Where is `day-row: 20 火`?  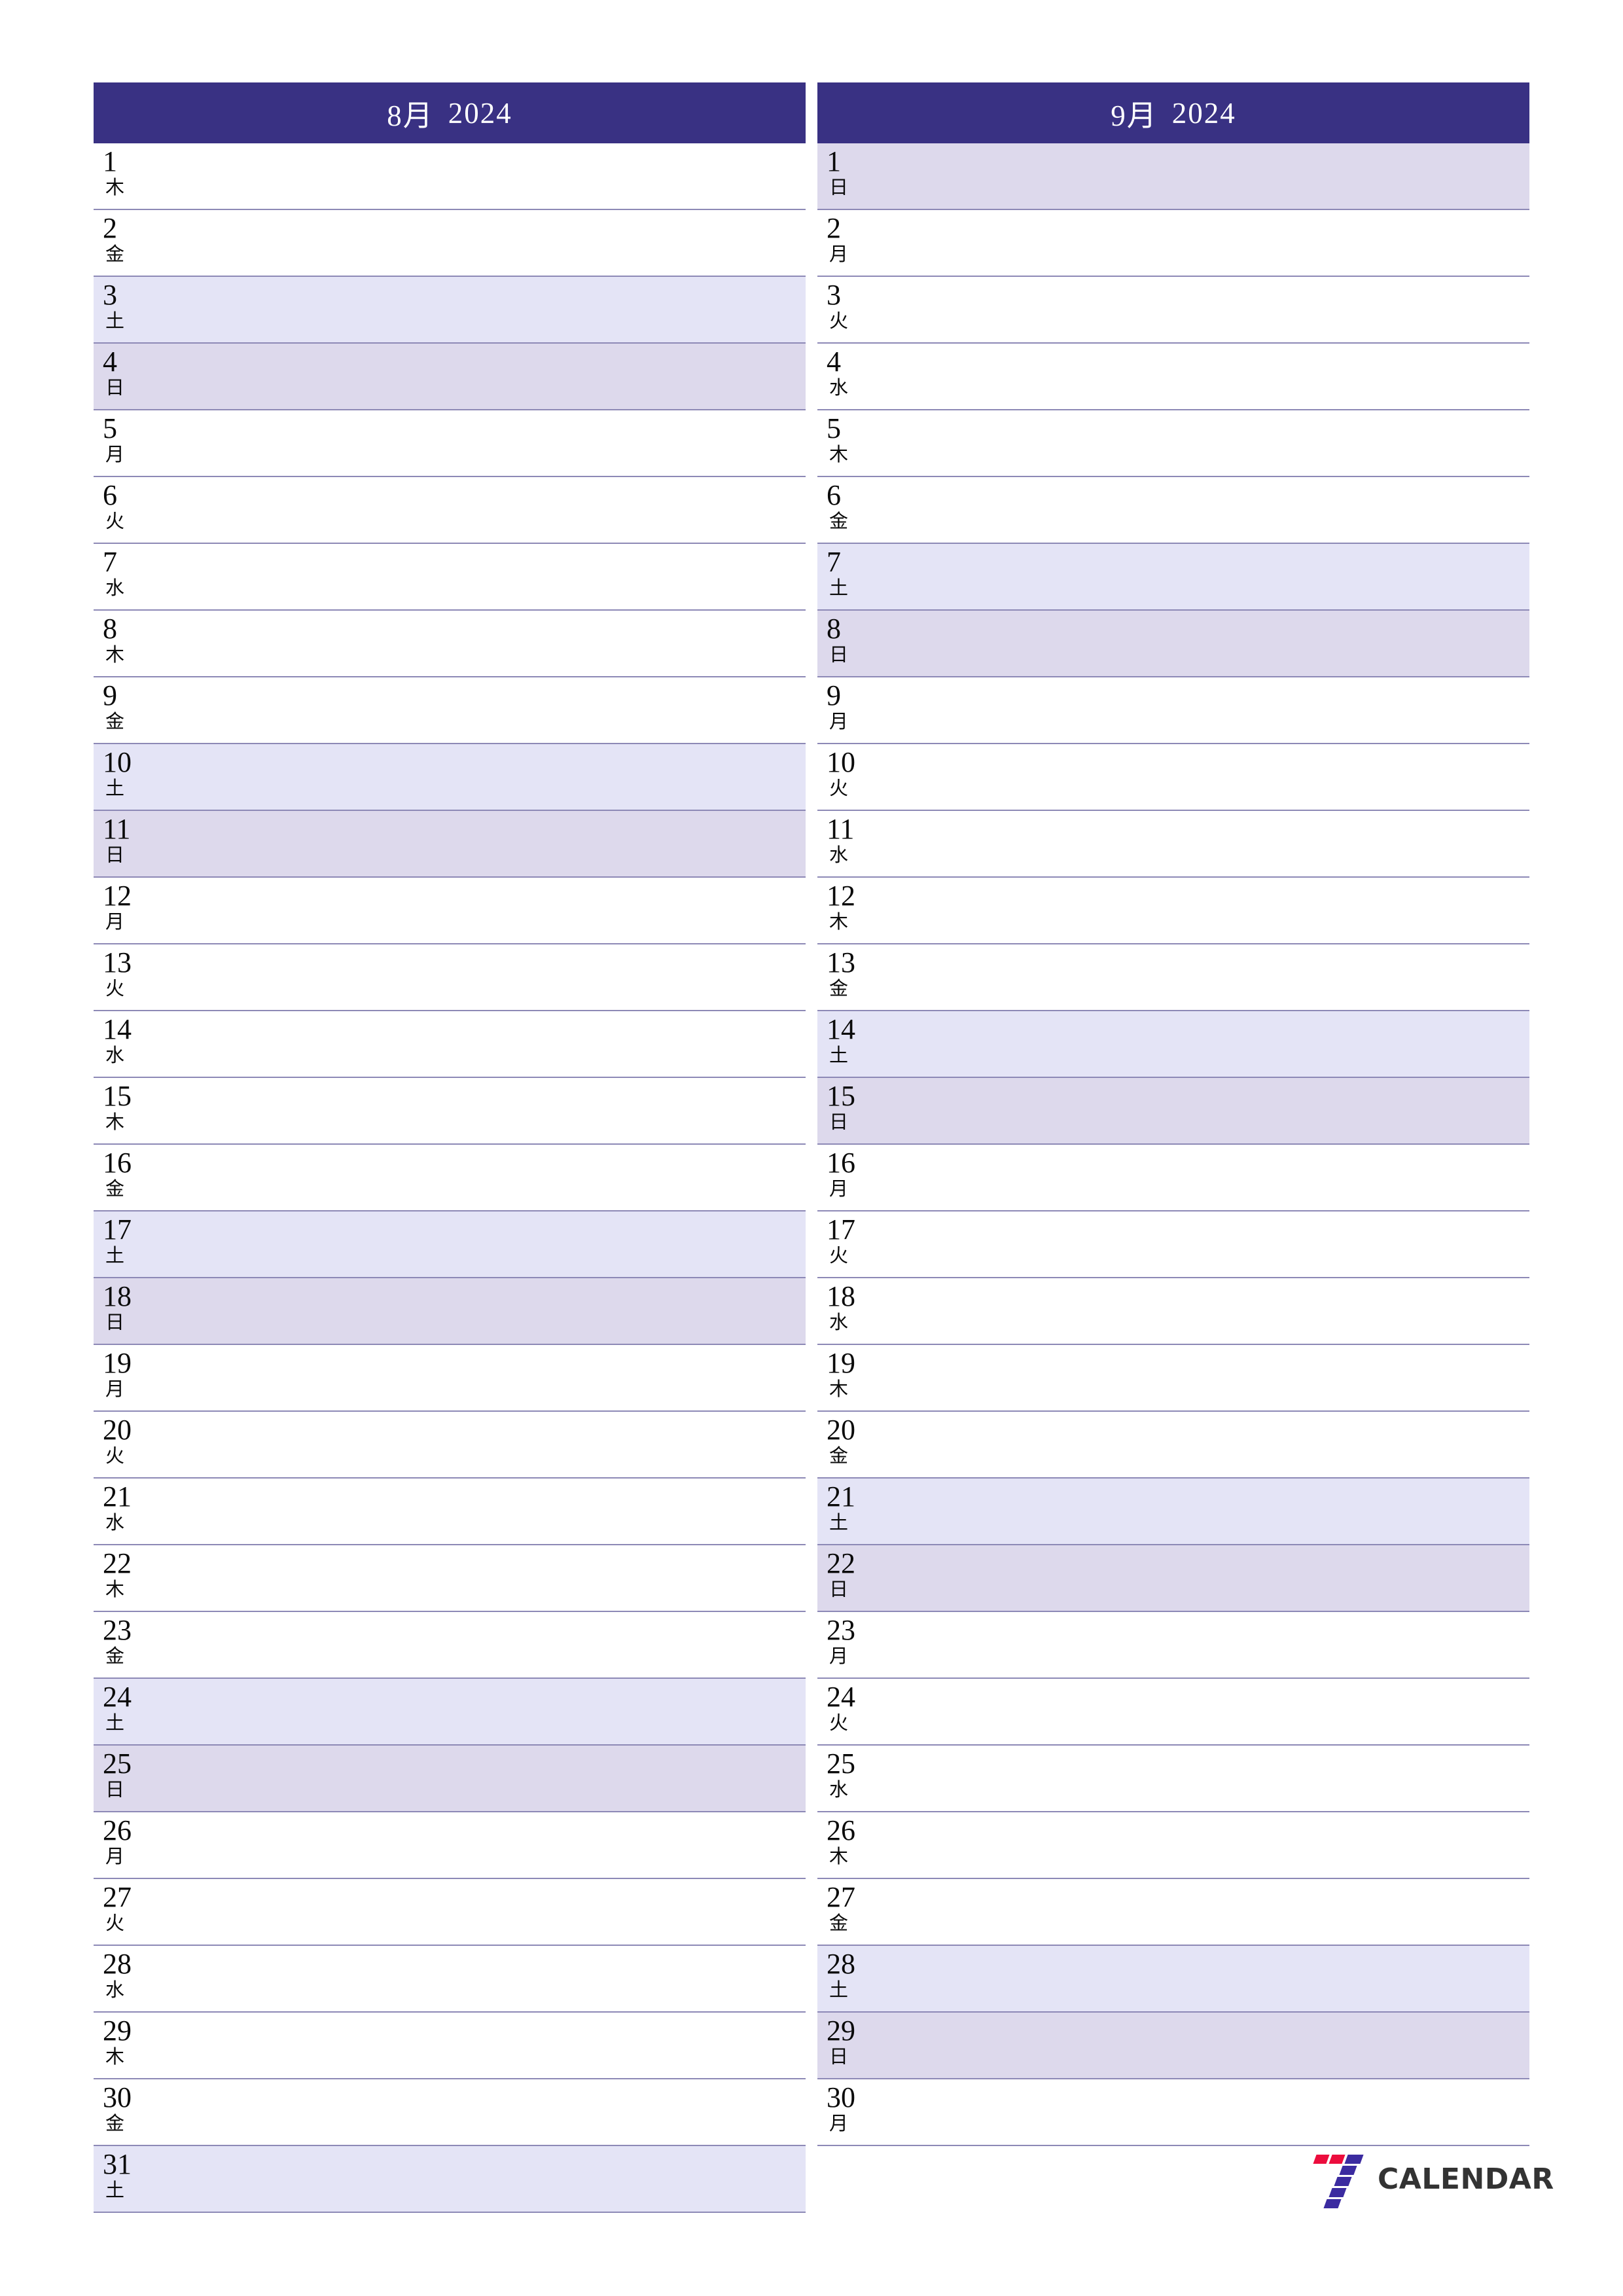
day-row: 20 火 is located at coordinates (450, 1446).